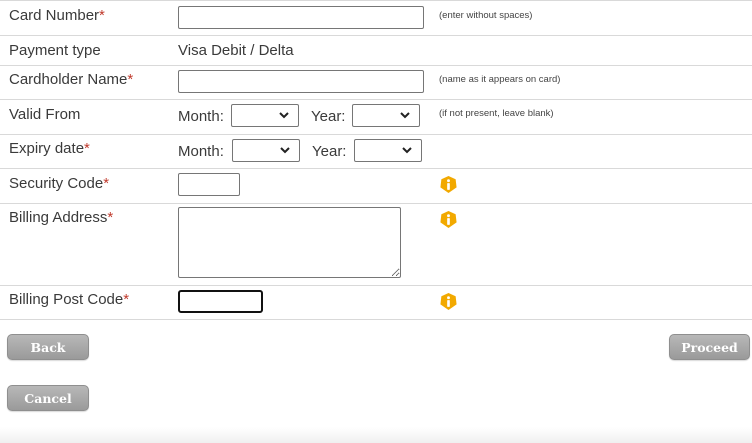 This screenshot has height=443, width=752. What do you see at coordinates (49, 148) in the screenshot?
I see `expiry-date-label: Expiry date*` at bounding box center [49, 148].